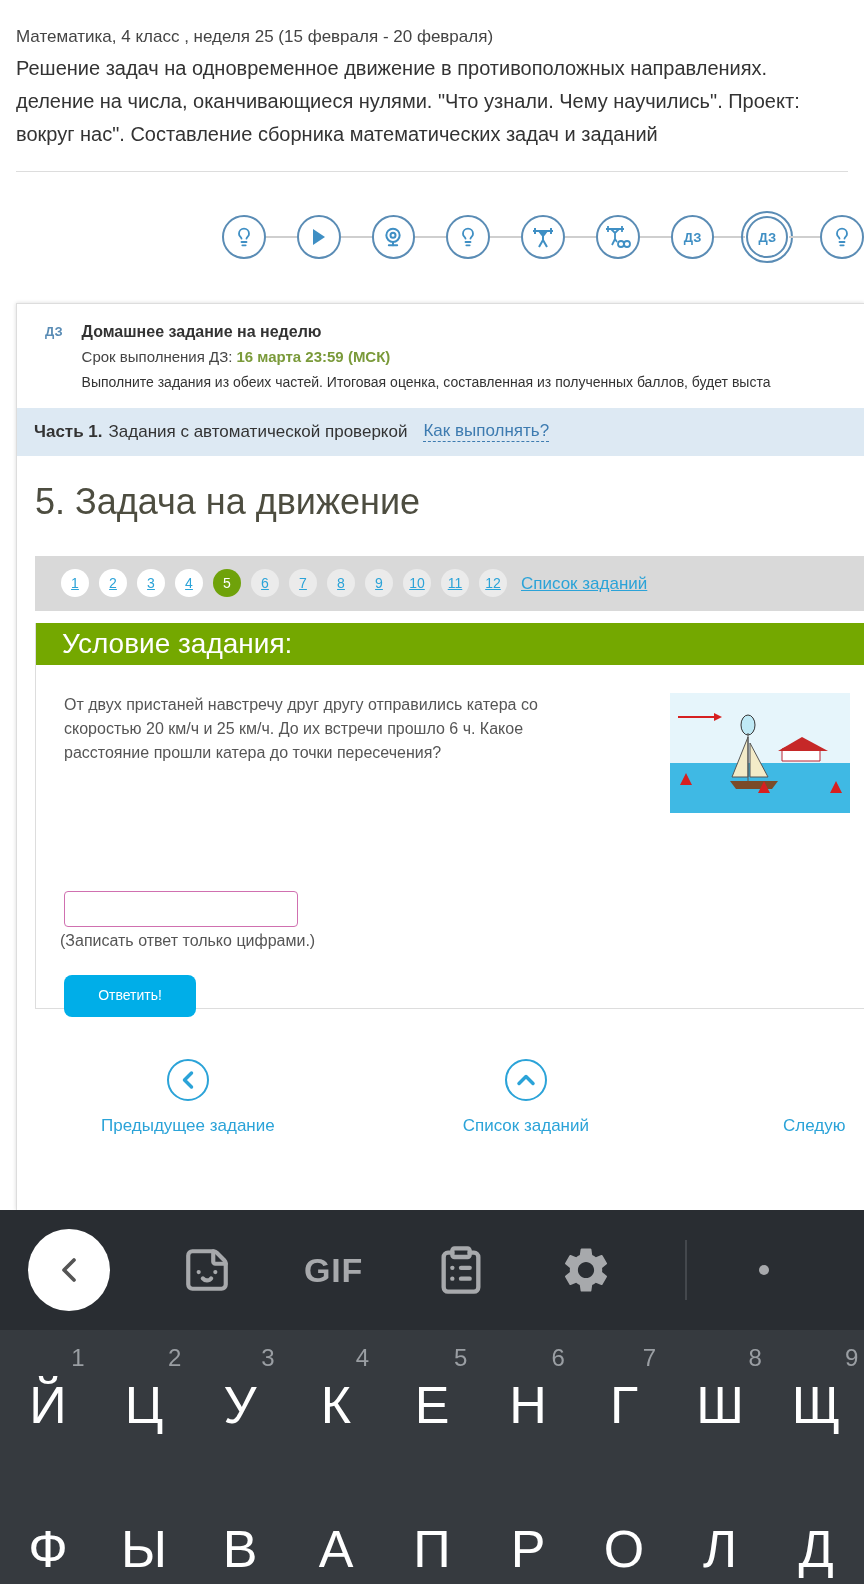  I want to click on answer-hint: (Записать ответ только цифрами.), so click(188, 940).